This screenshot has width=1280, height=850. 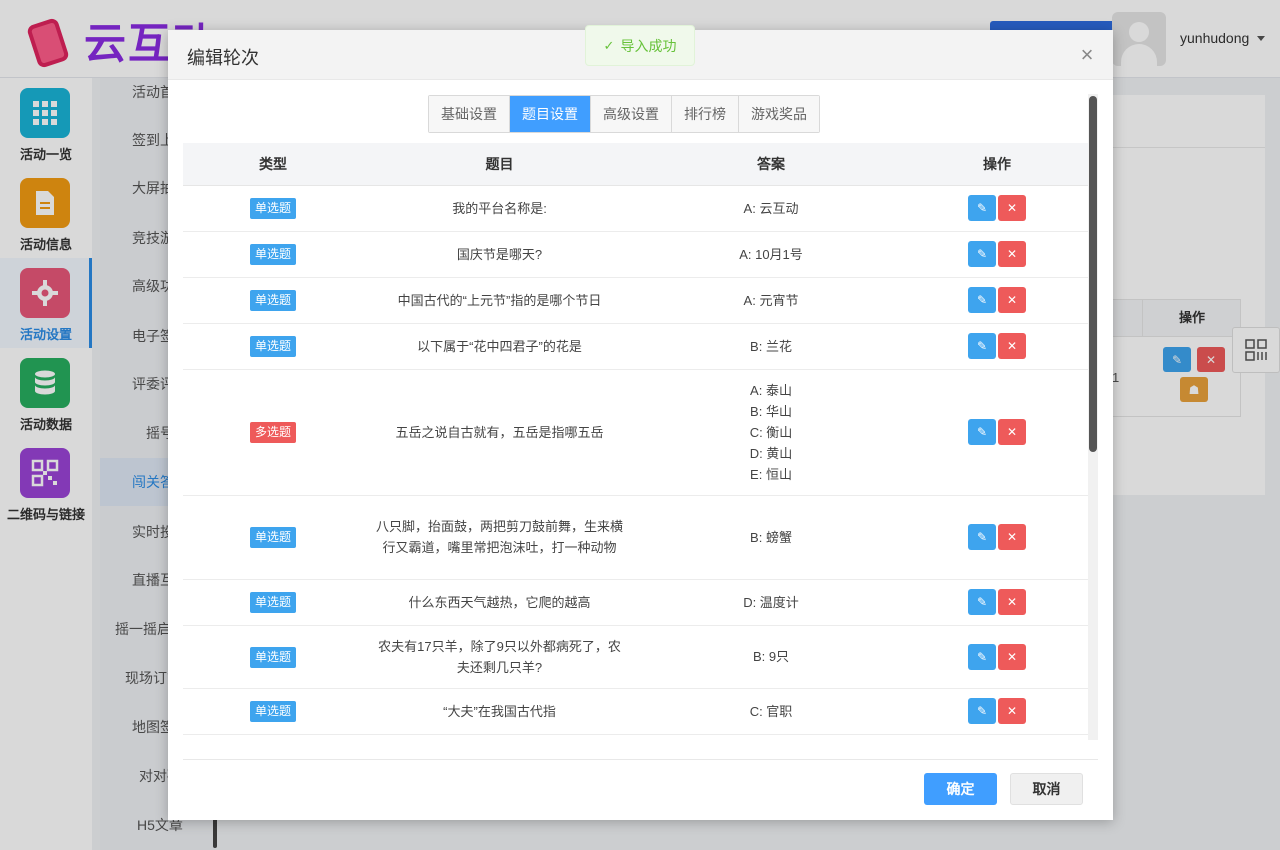 I want to click on answer-cell: B: 9只, so click(x=771, y=657).